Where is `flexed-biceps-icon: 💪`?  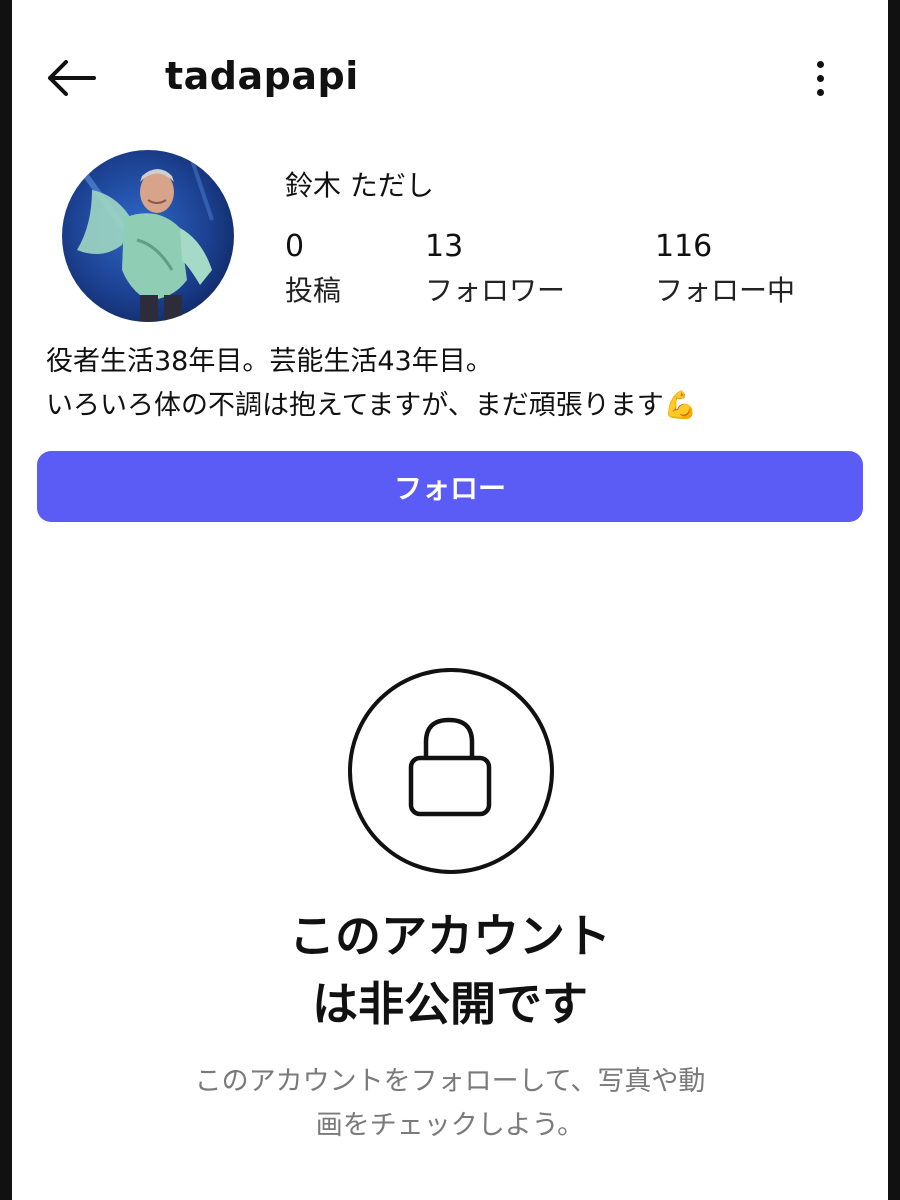 flexed-biceps-icon: 💪 is located at coordinates (680, 405).